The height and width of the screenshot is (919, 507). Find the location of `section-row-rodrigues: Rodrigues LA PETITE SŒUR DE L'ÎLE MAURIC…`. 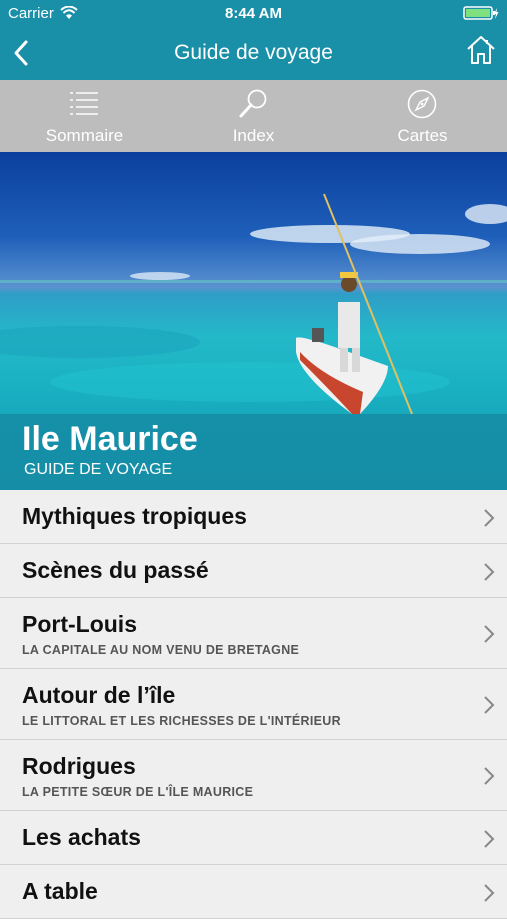

section-row-rodrigues: Rodrigues LA PETITE SŒUR DE L'ÎLE MAURIC… is located at coordinates (253, 775).